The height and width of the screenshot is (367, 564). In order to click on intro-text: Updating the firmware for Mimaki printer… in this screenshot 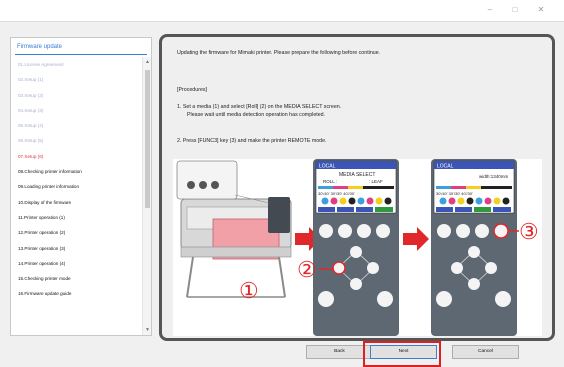, I will do `click(279, 53)`.